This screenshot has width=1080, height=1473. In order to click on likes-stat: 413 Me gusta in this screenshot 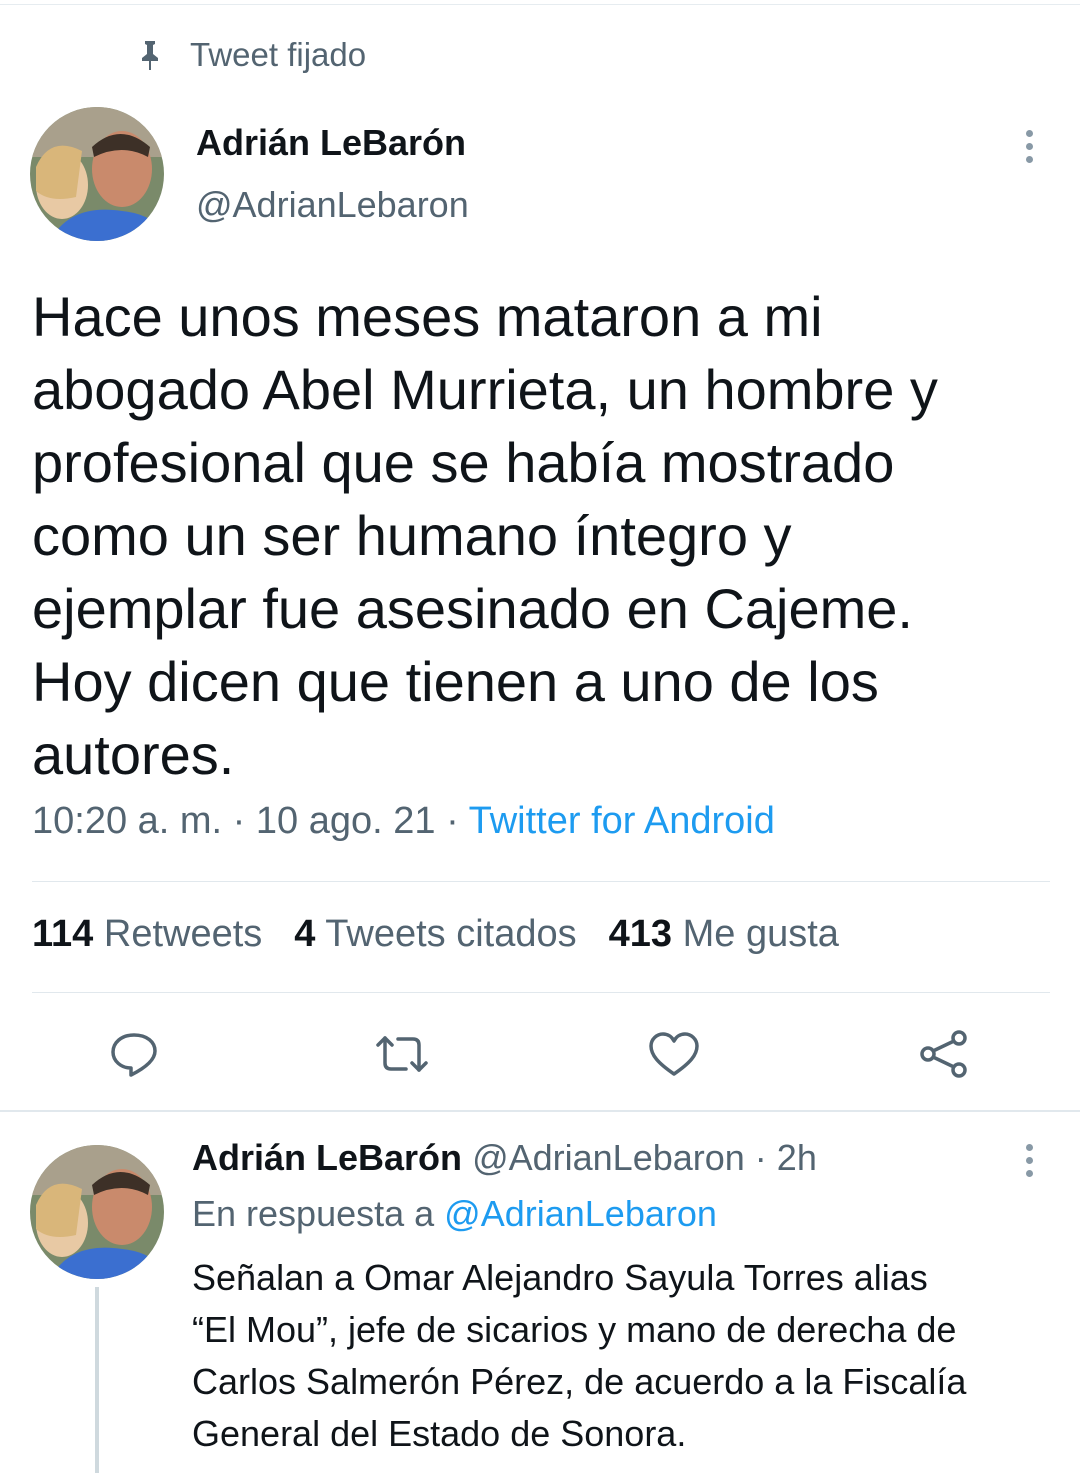, I will do `click(724, 934)`.